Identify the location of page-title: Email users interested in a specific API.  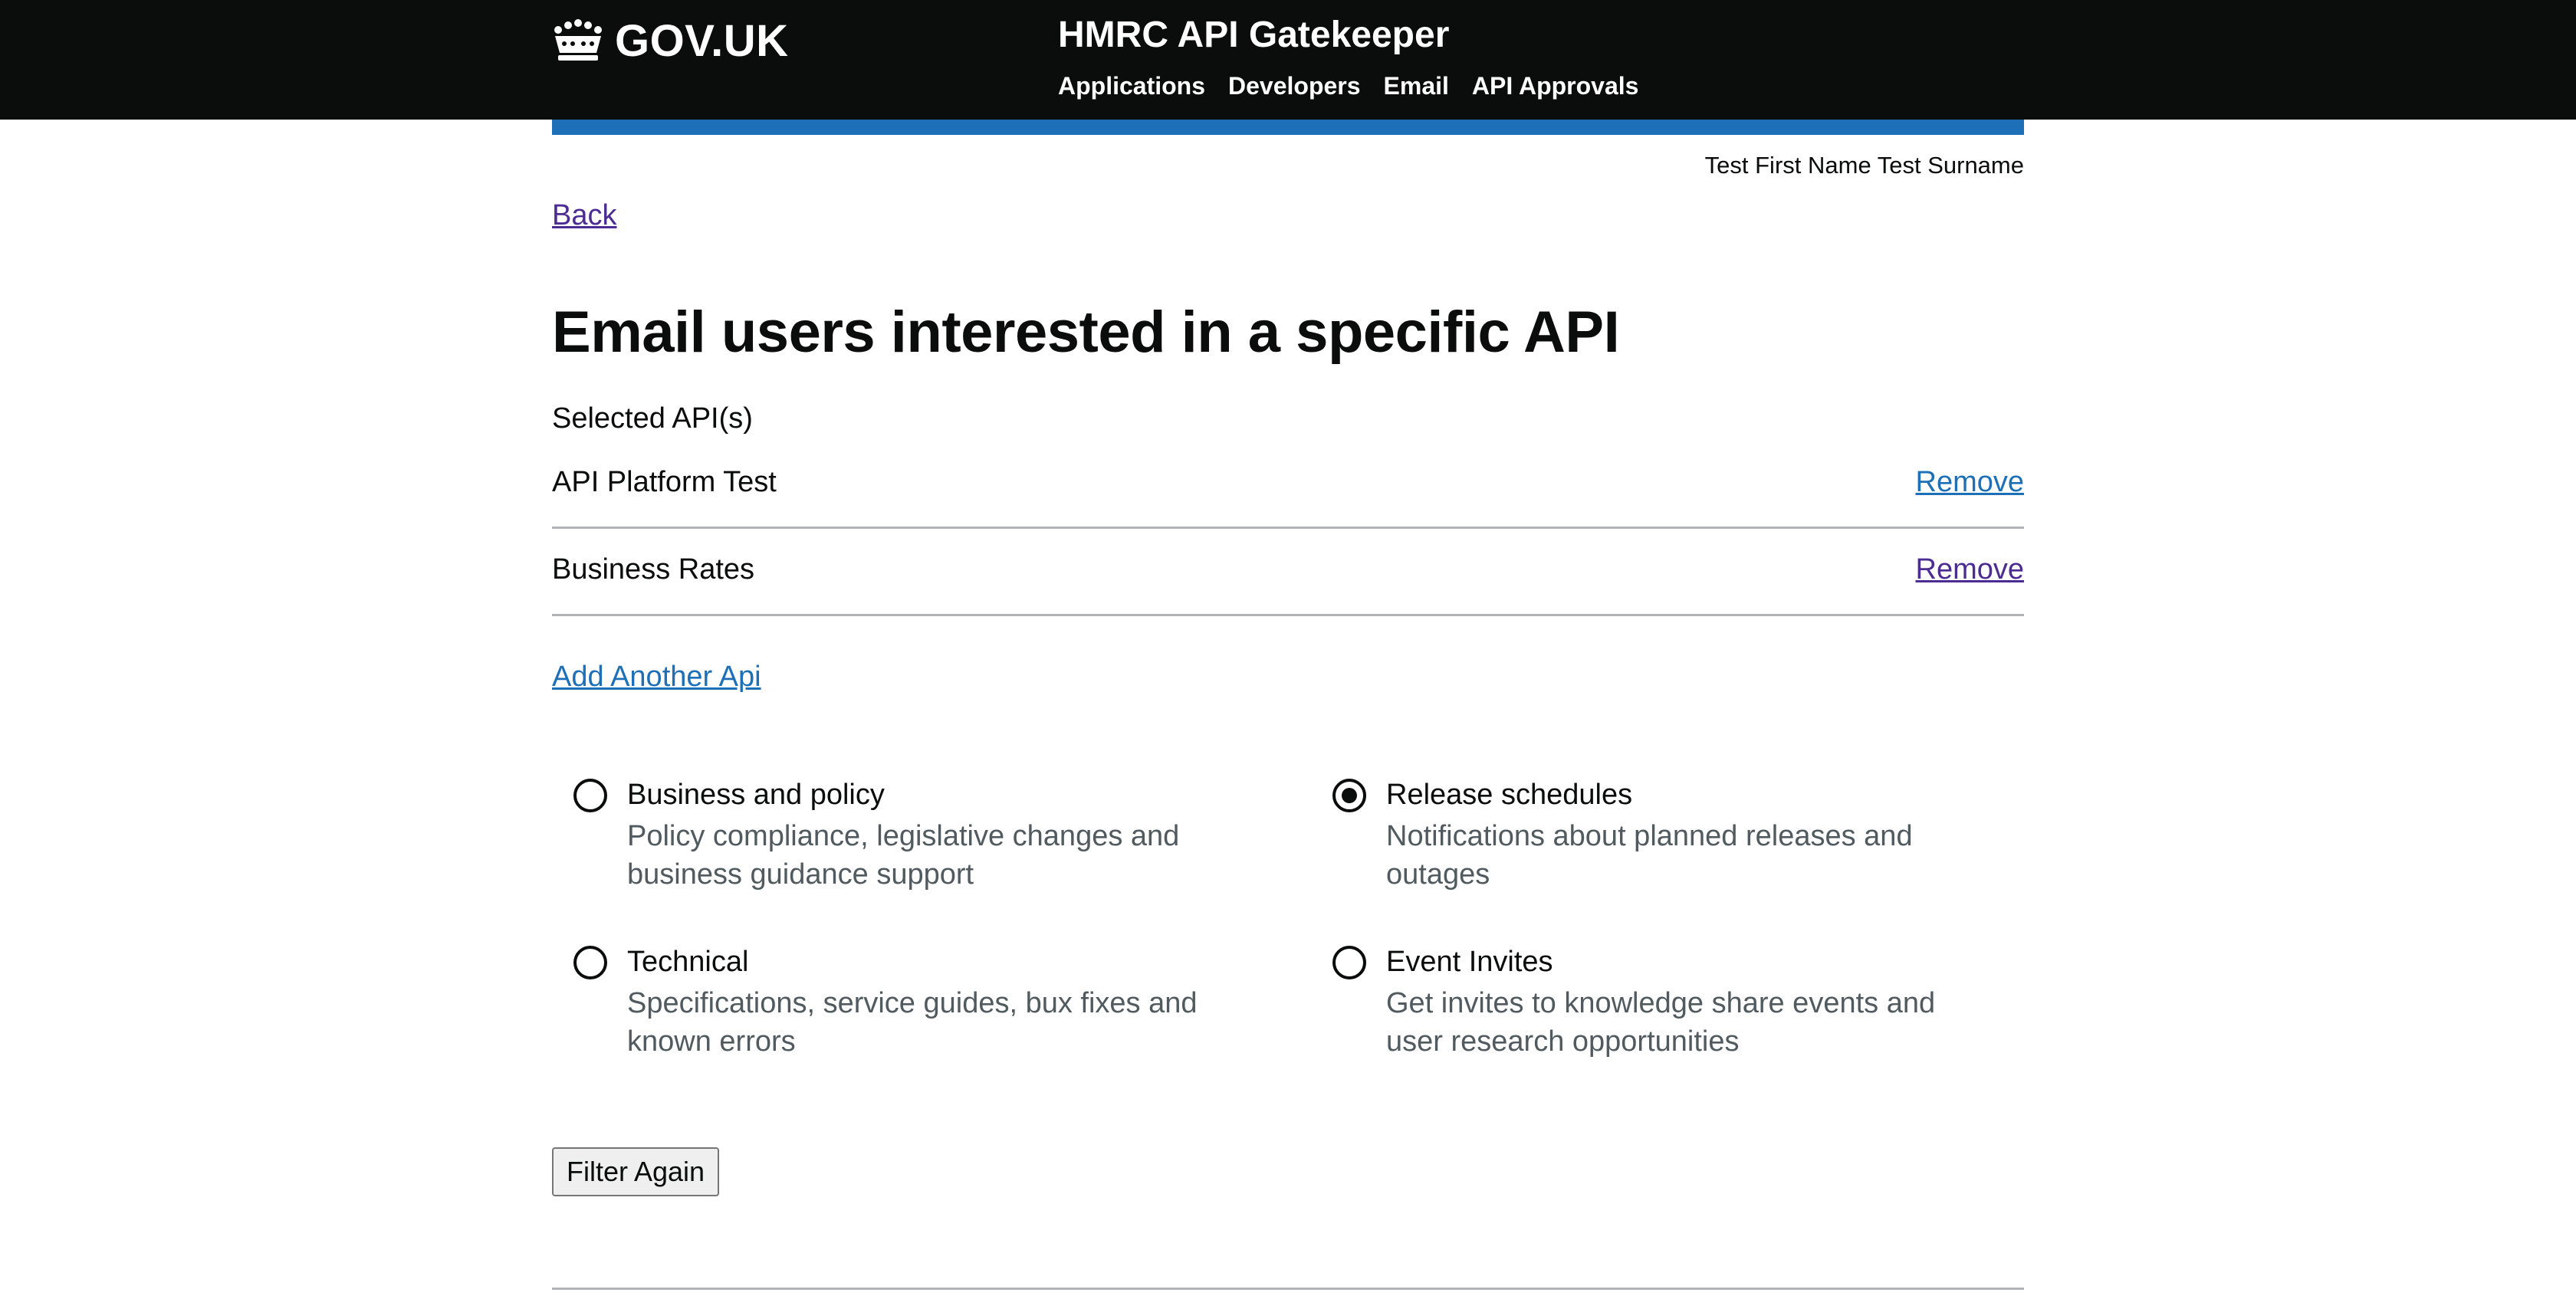
(1086, 332).